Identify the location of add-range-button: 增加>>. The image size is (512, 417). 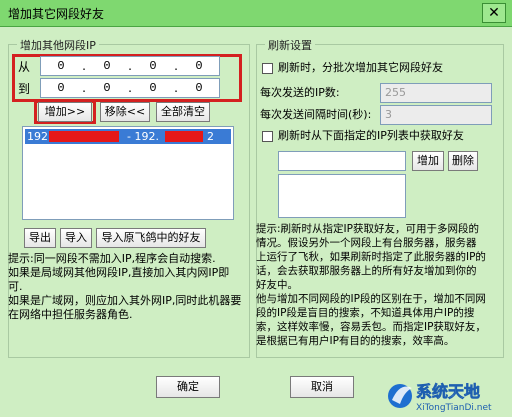
(65, 112).